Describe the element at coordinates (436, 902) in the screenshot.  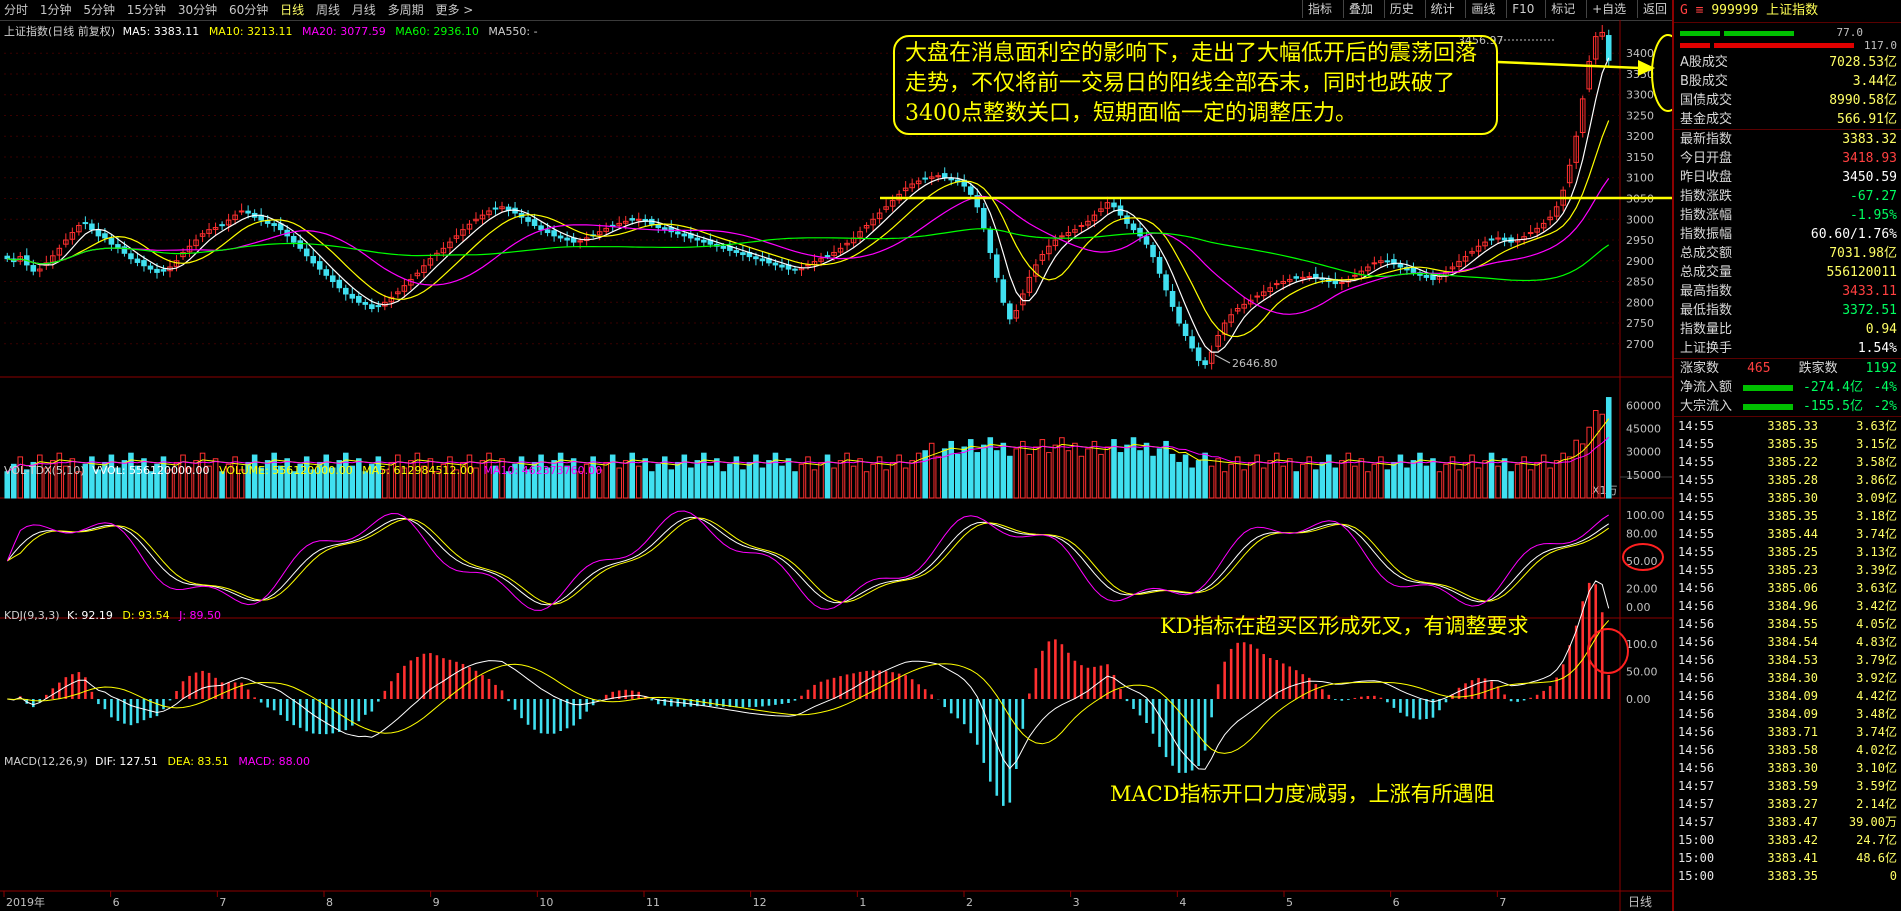
I see `x-axis-label: 9` at that location.